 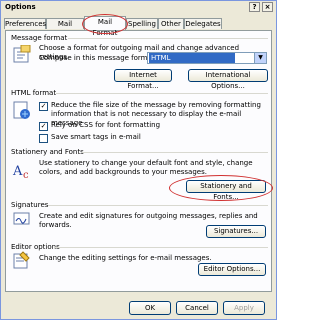 I want to click on cancel-button: Cancel, so click(x=197, y=308).